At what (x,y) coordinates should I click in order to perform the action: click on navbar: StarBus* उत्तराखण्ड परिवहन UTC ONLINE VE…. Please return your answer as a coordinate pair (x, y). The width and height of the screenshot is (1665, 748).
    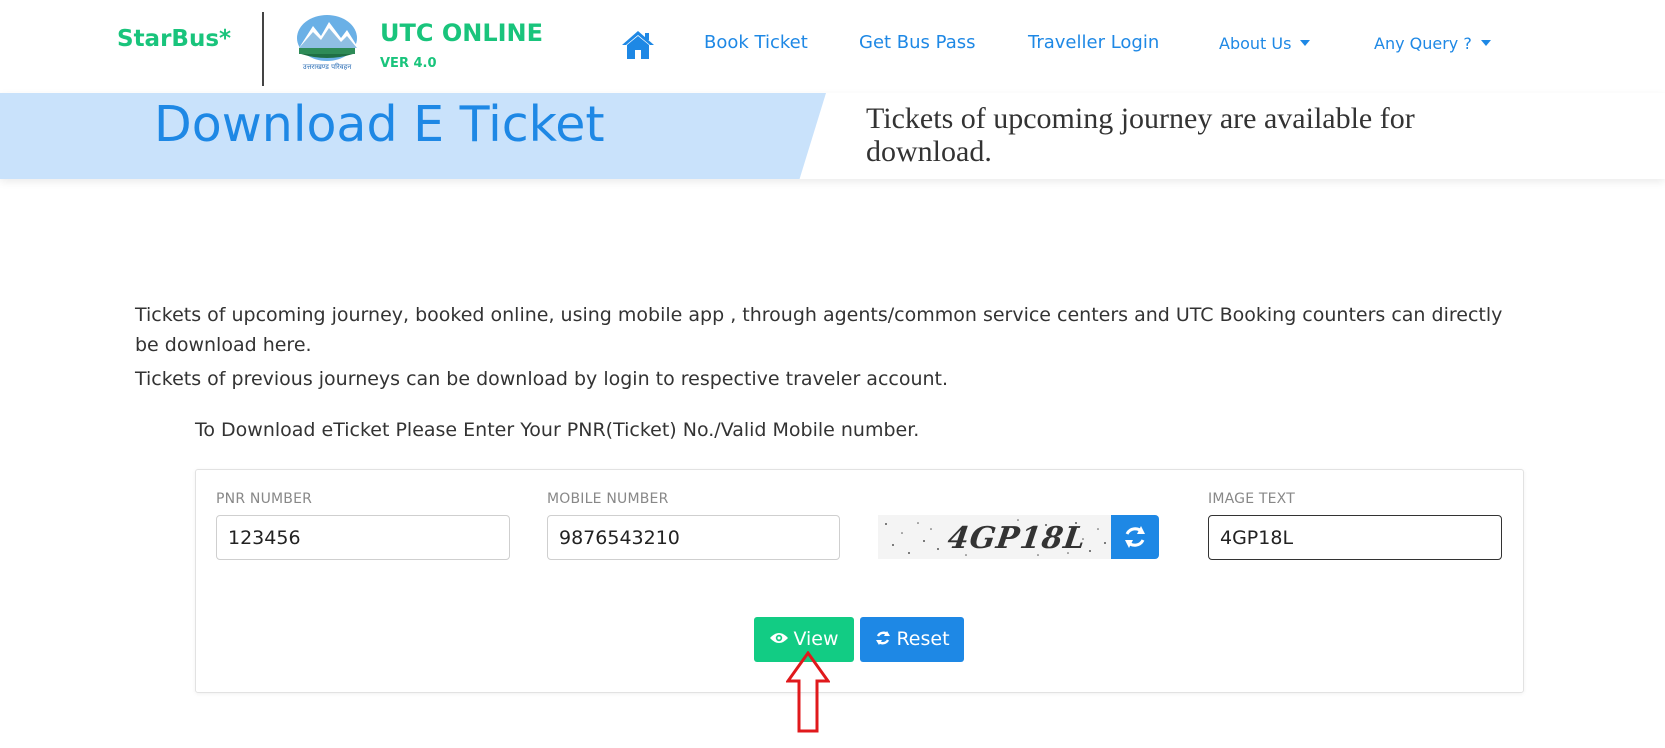
    Looking at the image, I should click on (832, 46).